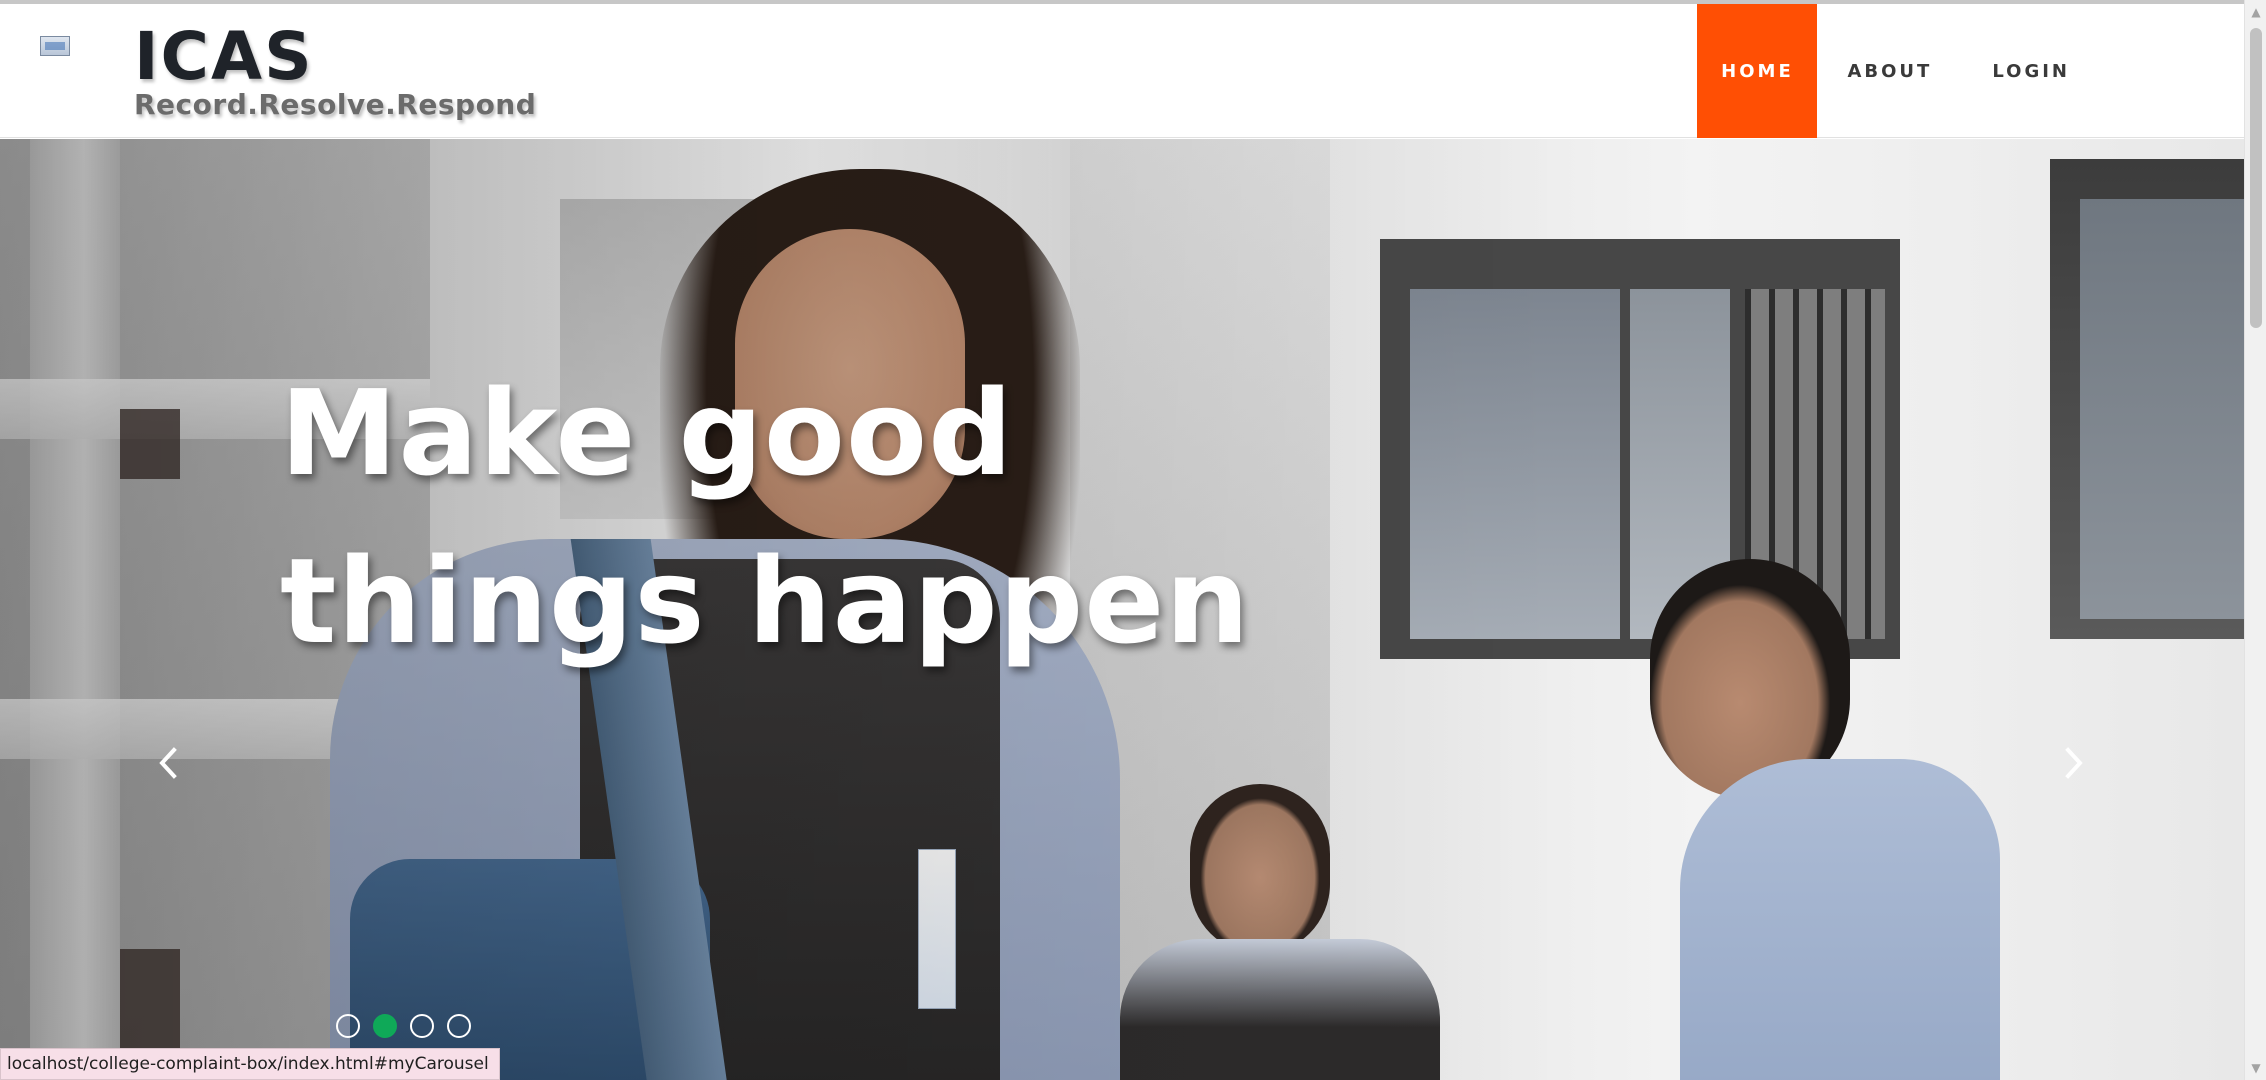 This screenshot has width=2266, height=1080. I want to click on chevron-left-icon, so click(168, 763).